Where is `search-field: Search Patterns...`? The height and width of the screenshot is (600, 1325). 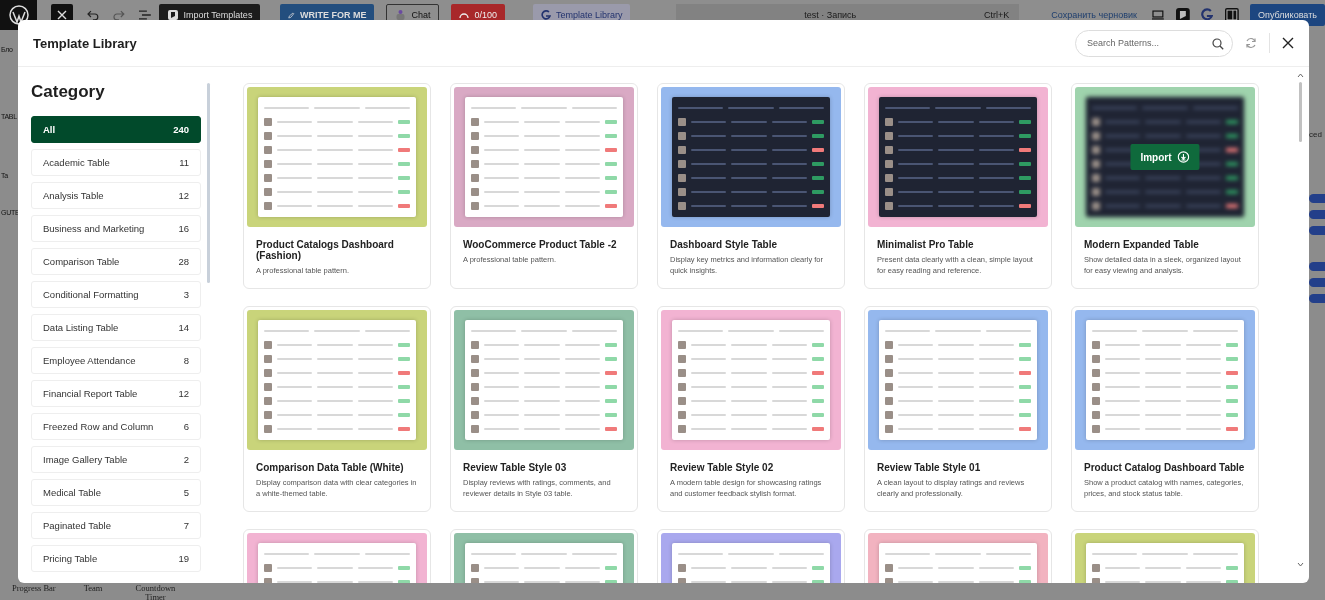 search-field: Search Patterns... is located at coordinates (1154, 43).